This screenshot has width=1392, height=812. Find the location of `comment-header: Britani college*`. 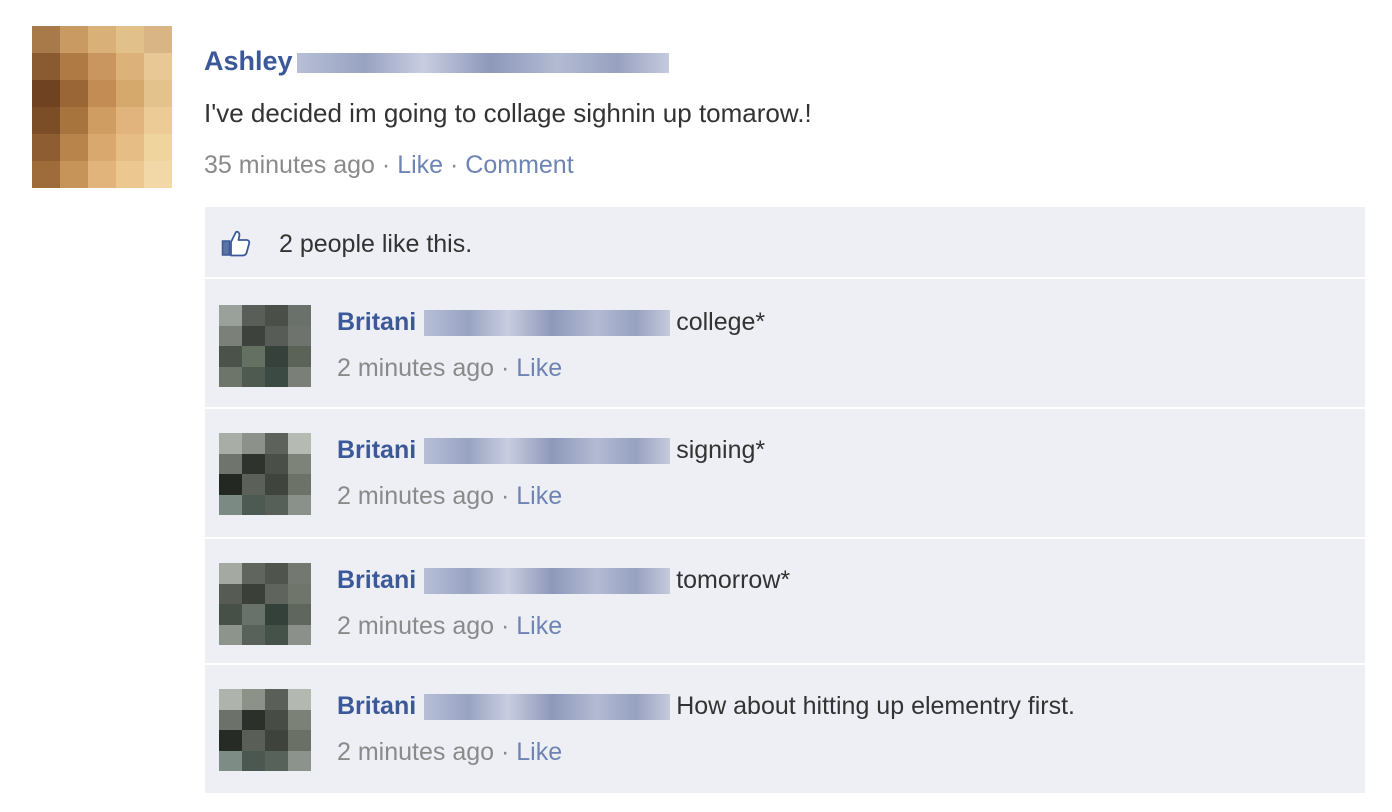

comment-header: Britani college* is located at coordinates (551, 322).